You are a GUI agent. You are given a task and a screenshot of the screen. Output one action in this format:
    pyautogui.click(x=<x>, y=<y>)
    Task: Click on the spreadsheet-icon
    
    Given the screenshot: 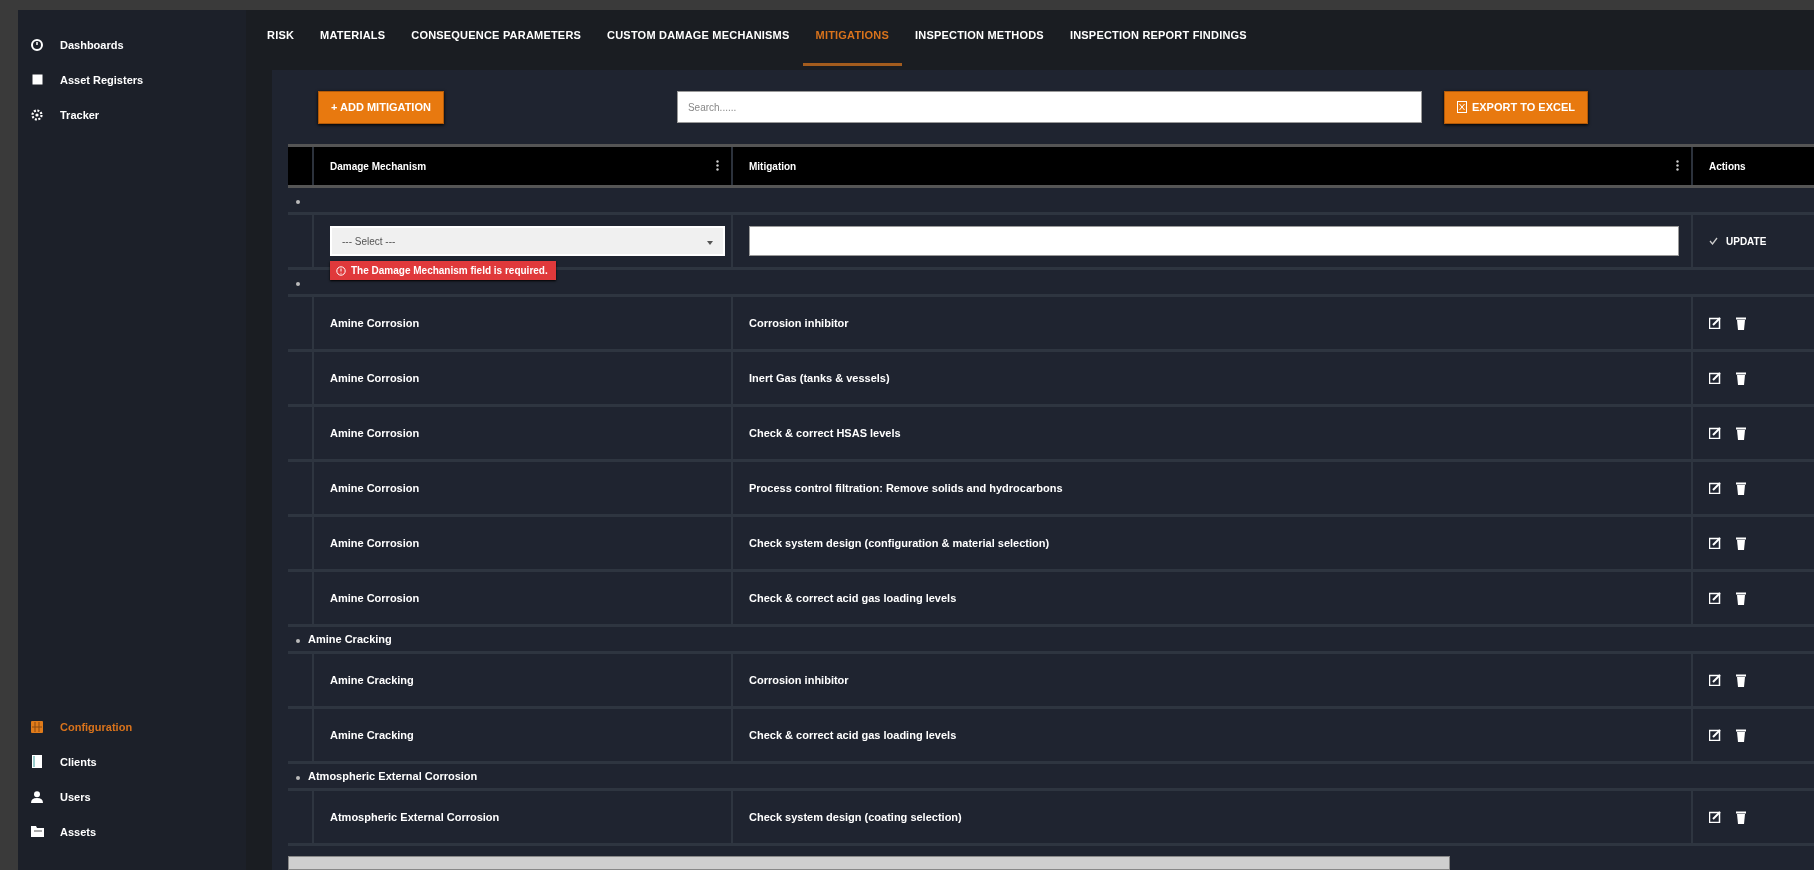 What is the action you would take?
    pyautogui.click(x=1461, y=107)
    